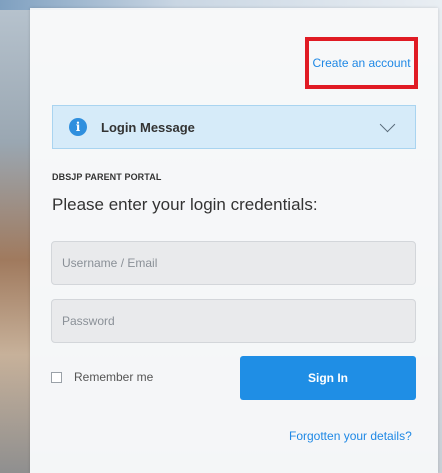 The image size is (442, 473). I want to click on login-instruction: Please enter your login credentials:, so click(185, 204).